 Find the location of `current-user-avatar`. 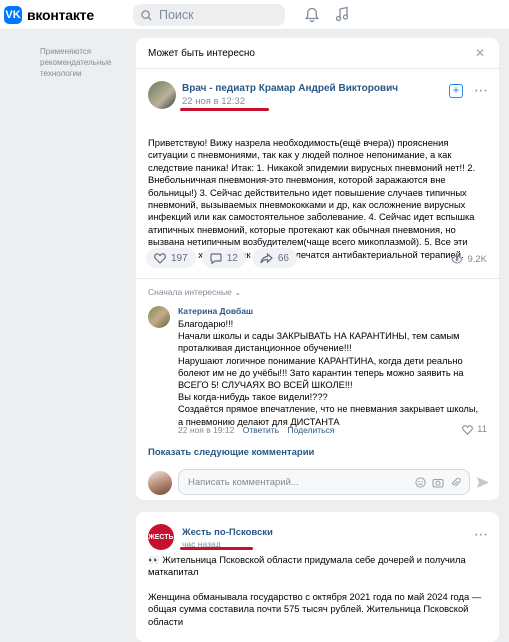

current-user-avatar is located at coordinates (160, 483).